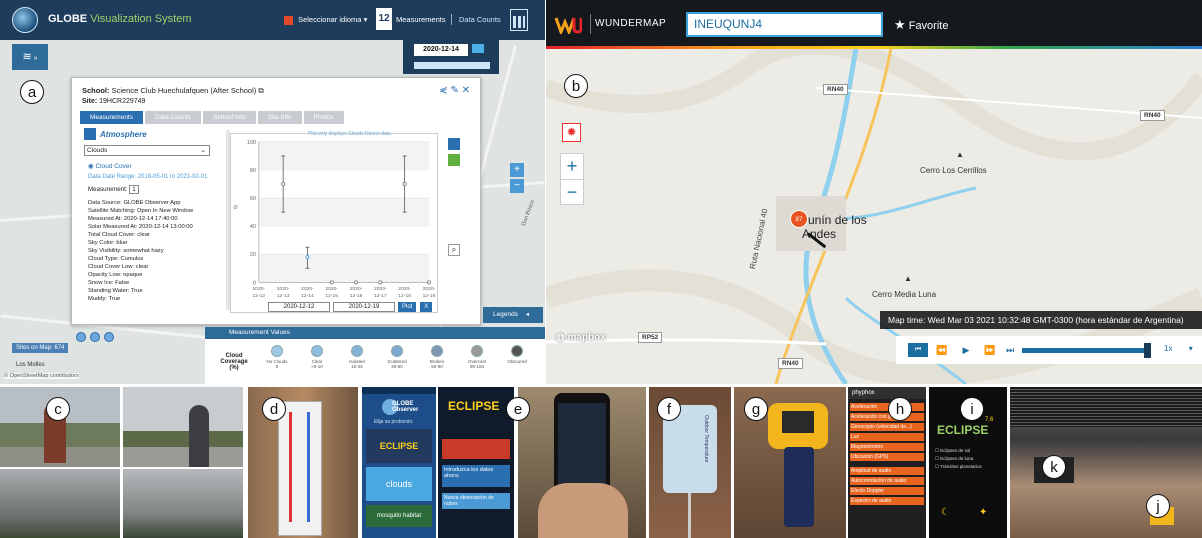 This screenshot has height=538, width=1202. What do you see at coordinates (279, 117) in the screenshot?
I see `tab-site-info: Site Info` at bounding box center [279, 117].